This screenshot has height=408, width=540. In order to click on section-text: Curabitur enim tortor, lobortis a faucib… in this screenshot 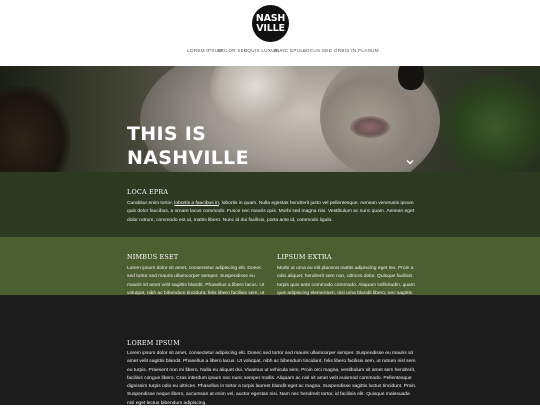, I will do `click(271, 212)`.